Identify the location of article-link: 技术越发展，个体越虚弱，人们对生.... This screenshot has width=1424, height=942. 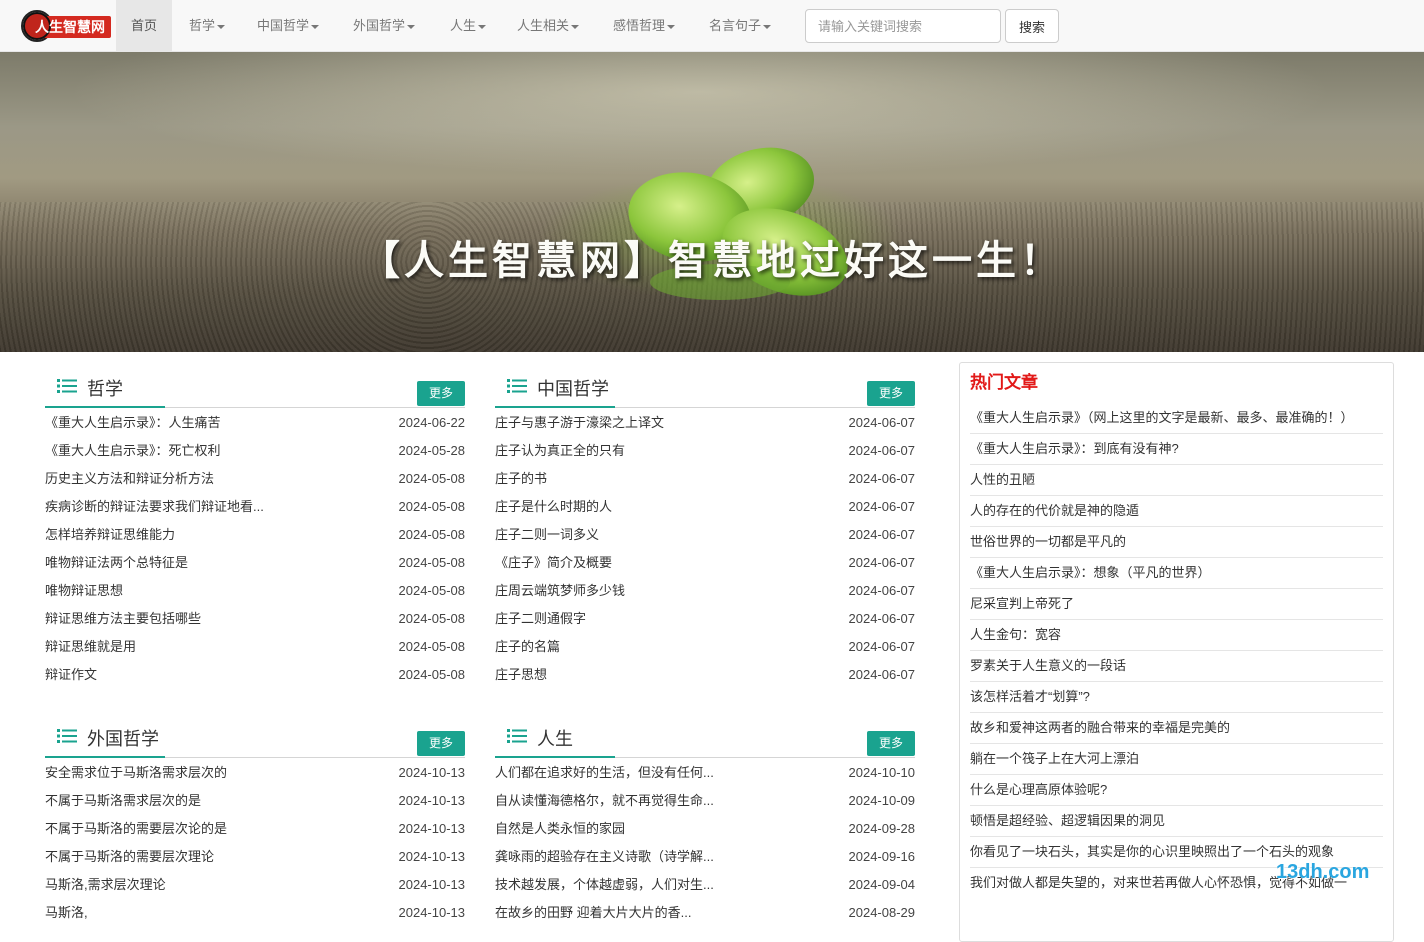
(660, 885).